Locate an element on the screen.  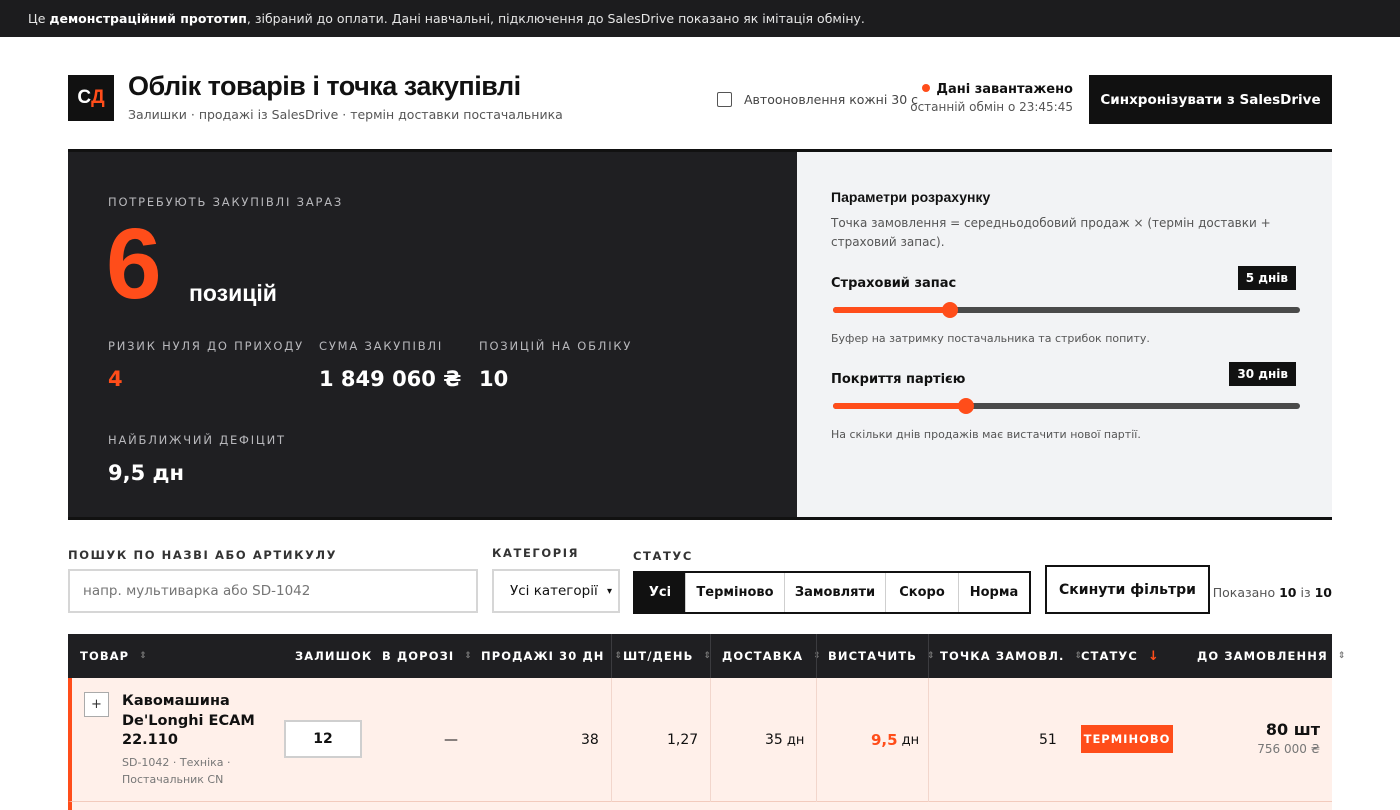
order-sum: 756 000 ₴ is located at coordinates (1288, 749).